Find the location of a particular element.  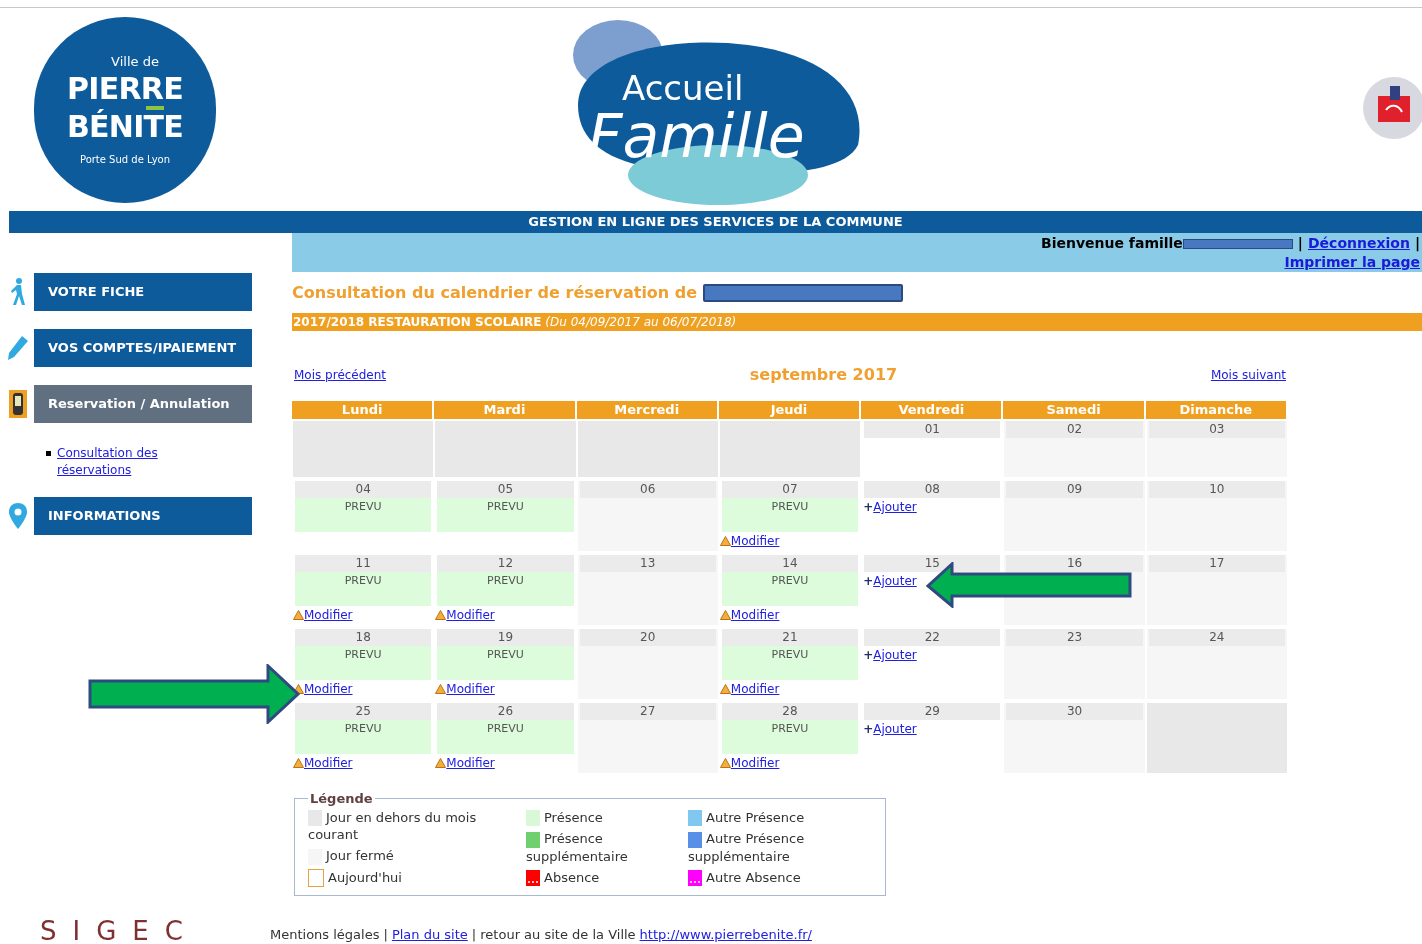

page-title: Consultation du calendrier de réservation de is located at coordinates (495, 293).